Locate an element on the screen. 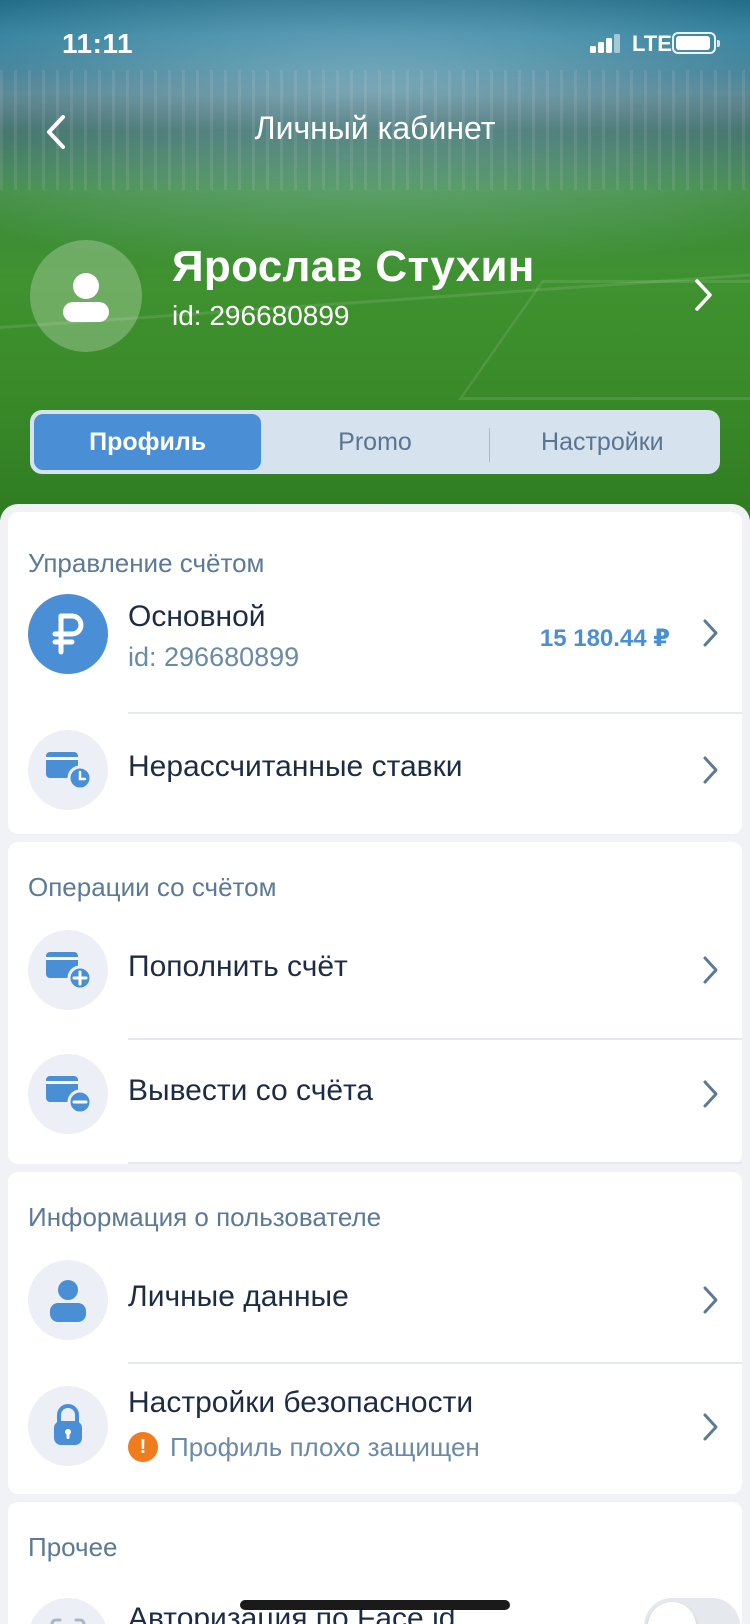 This screenshot has height=1624, width=750. security-settings-label: Настройки безопасности is located at coordinates (301, 1402).